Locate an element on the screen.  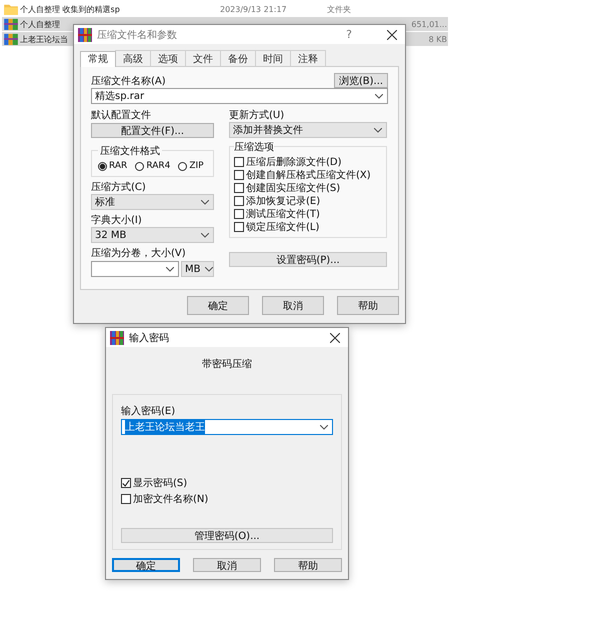
file-name: 上老王论坛当 is located at coordinates (44, 39).